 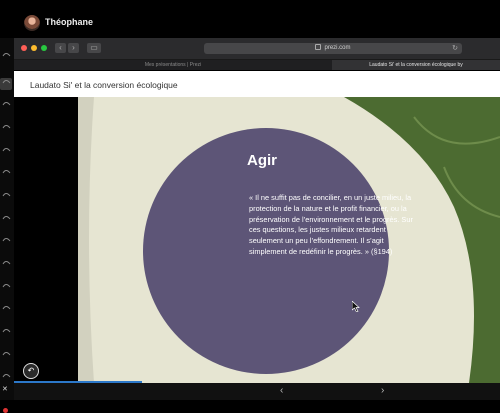 I want to click on address-bar-text: prezi.com, so click(x=337, y=48).